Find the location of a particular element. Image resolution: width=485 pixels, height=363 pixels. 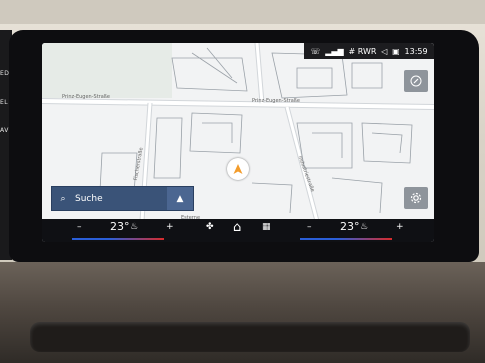

dashboard-trim is located at coordinates (250, 337).